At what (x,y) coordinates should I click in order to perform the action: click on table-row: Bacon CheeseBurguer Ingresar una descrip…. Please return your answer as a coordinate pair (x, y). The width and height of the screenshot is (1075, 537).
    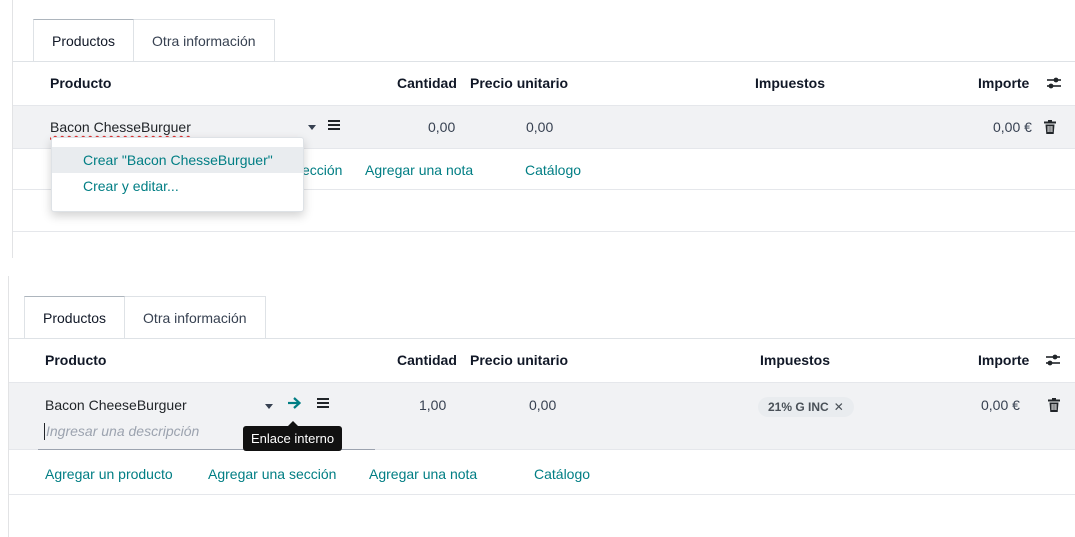
    Looking at the image, I should click on (542, 416).